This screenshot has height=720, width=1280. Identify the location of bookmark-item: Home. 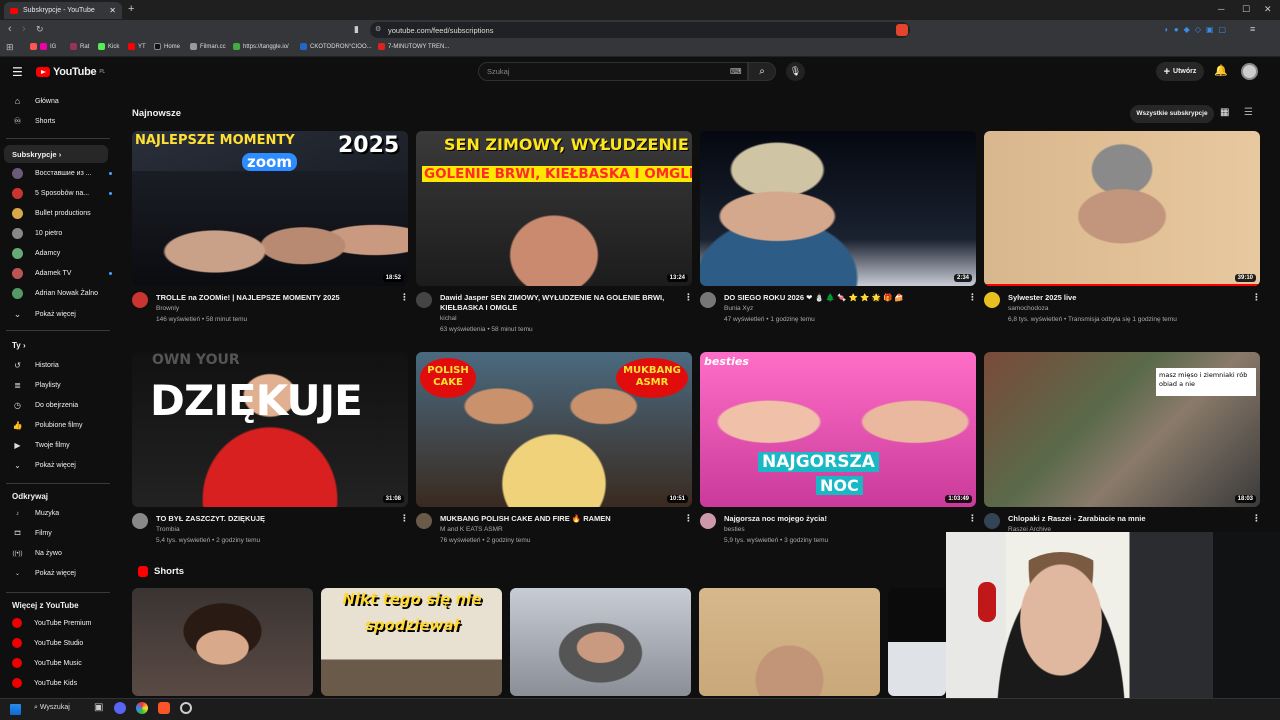
(167, 46).